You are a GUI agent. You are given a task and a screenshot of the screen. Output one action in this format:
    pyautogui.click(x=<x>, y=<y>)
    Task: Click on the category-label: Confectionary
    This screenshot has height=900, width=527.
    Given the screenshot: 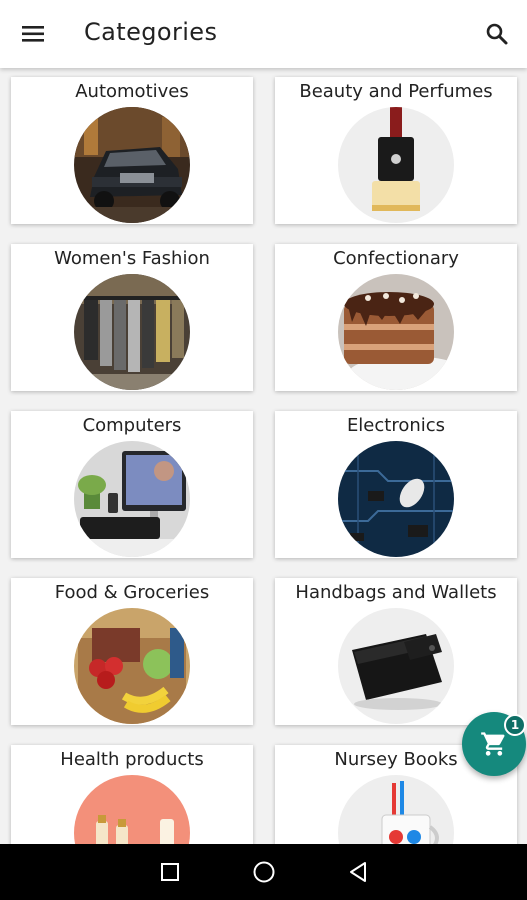 What is the action you would take?
    pyautogui.click(x=396, y=258)
    